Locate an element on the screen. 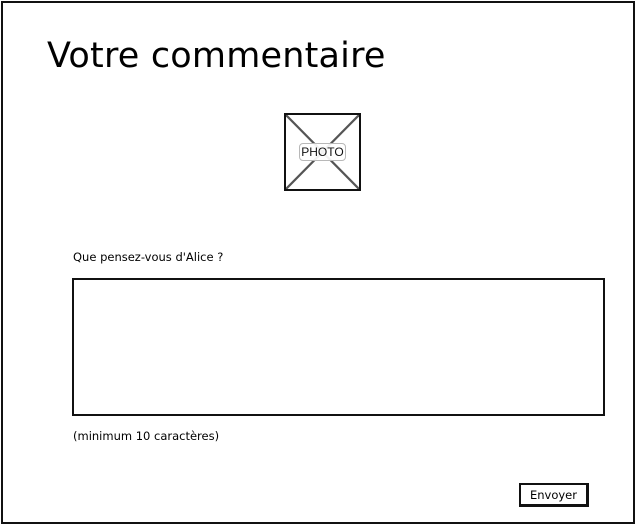 The image size is (640, 528). page-title: Votre commentaire is located at coordinates (216, 56).